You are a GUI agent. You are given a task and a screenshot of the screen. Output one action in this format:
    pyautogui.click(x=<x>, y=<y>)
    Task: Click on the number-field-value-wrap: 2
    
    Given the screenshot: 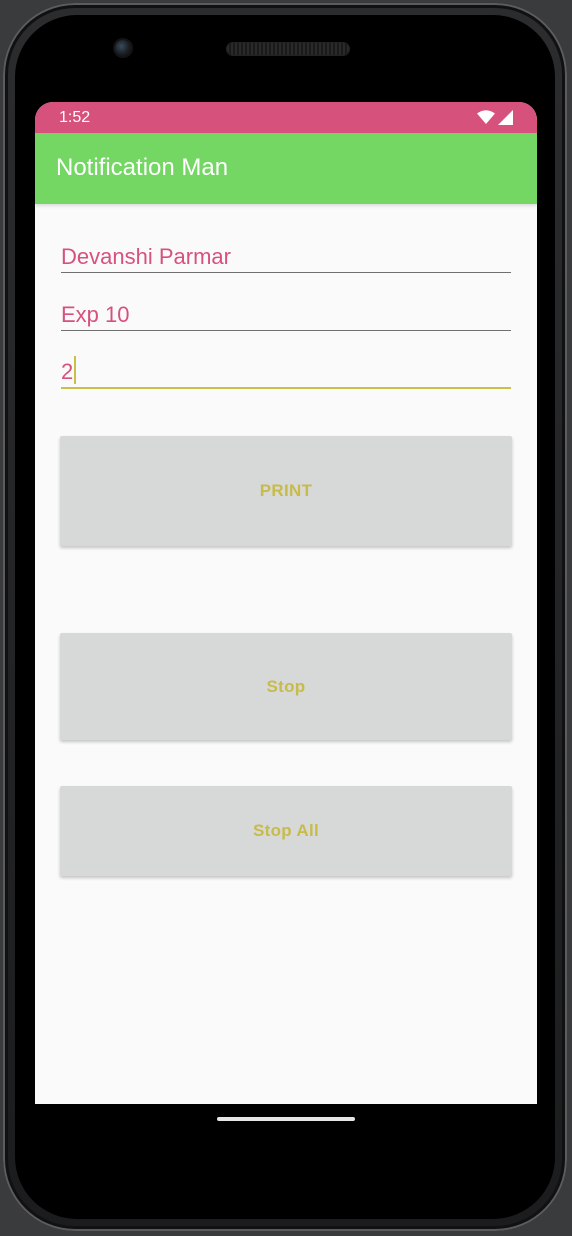 What is the action you would take?
    pyautogui.click(x=69, y=370)
    